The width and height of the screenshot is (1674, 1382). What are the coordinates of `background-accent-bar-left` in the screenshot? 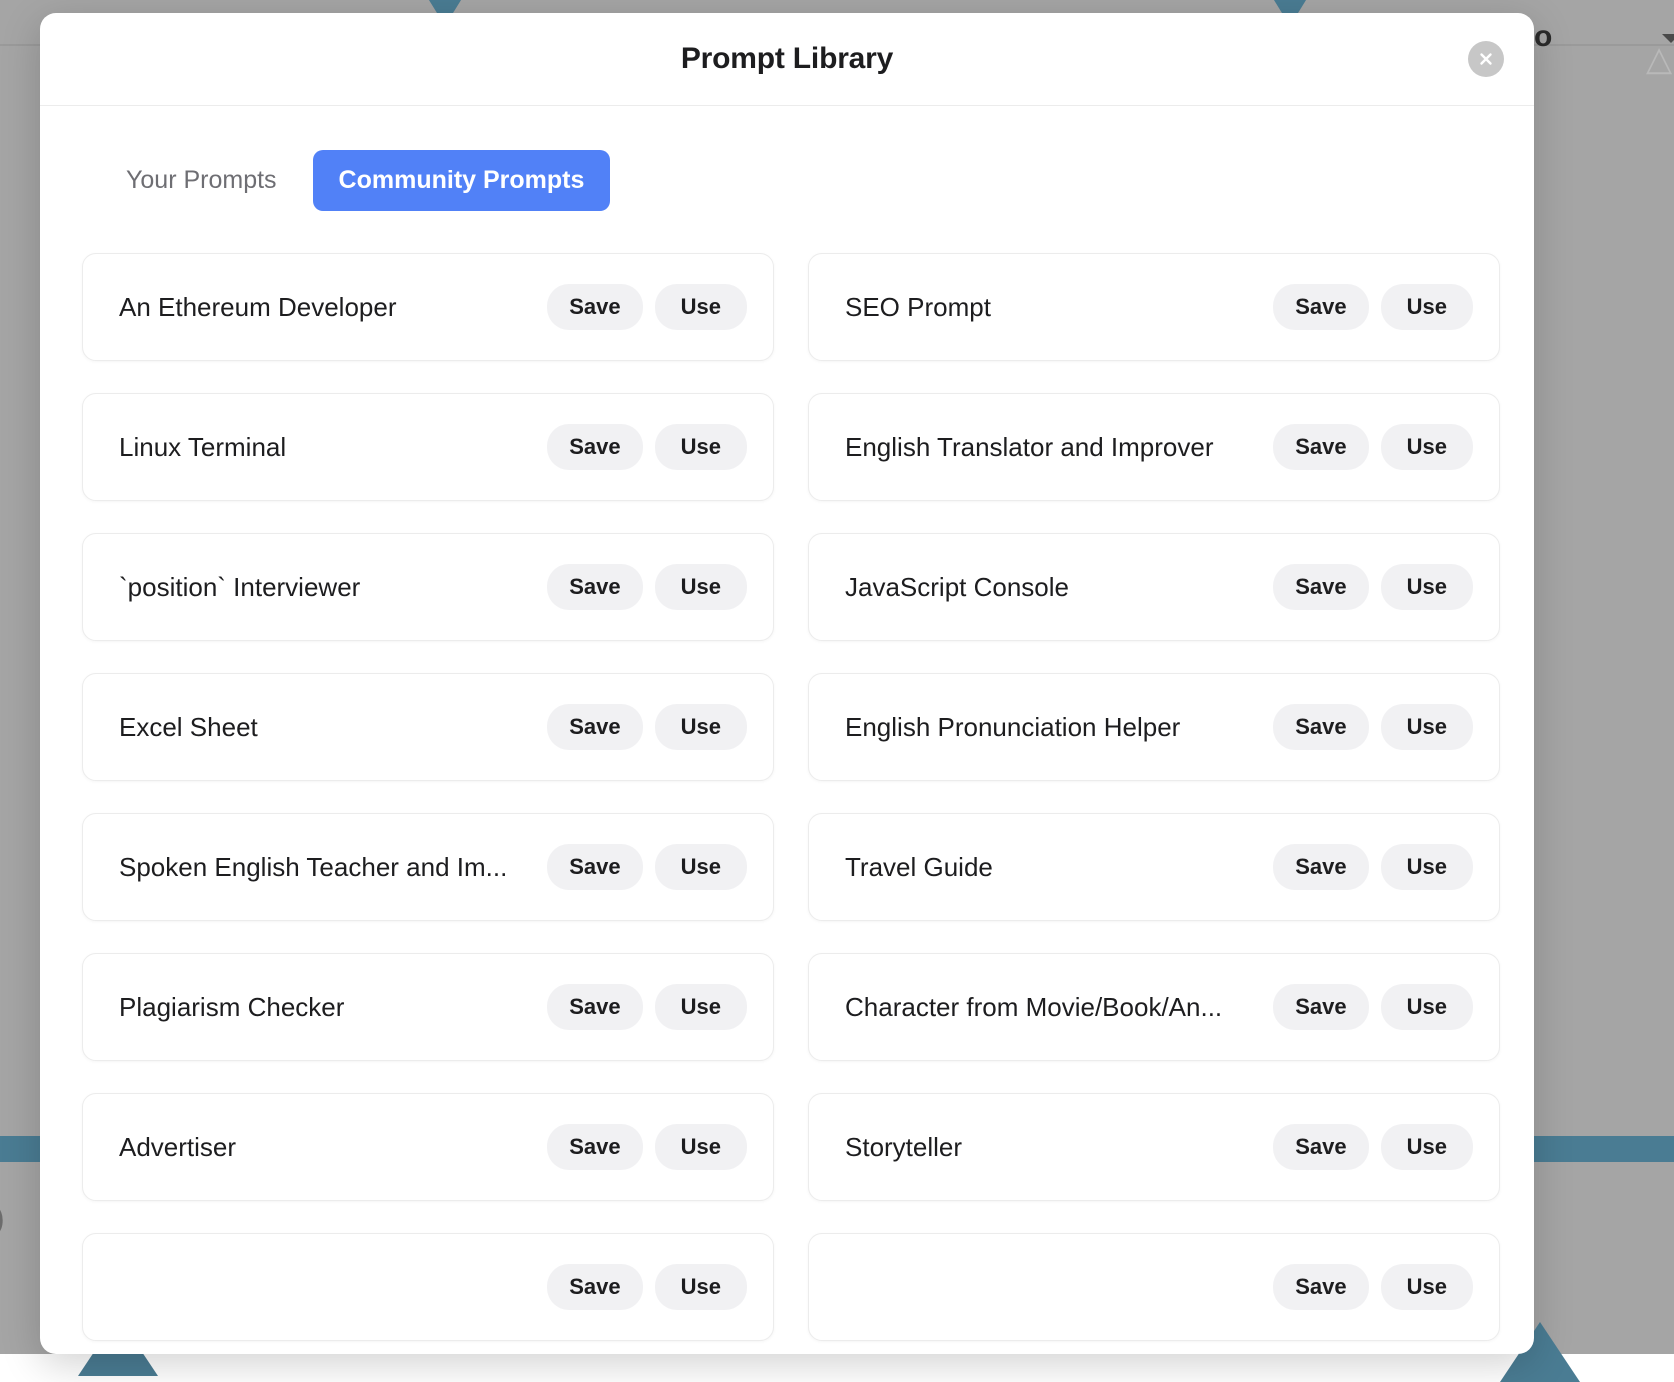 It's located at (20, 1149).